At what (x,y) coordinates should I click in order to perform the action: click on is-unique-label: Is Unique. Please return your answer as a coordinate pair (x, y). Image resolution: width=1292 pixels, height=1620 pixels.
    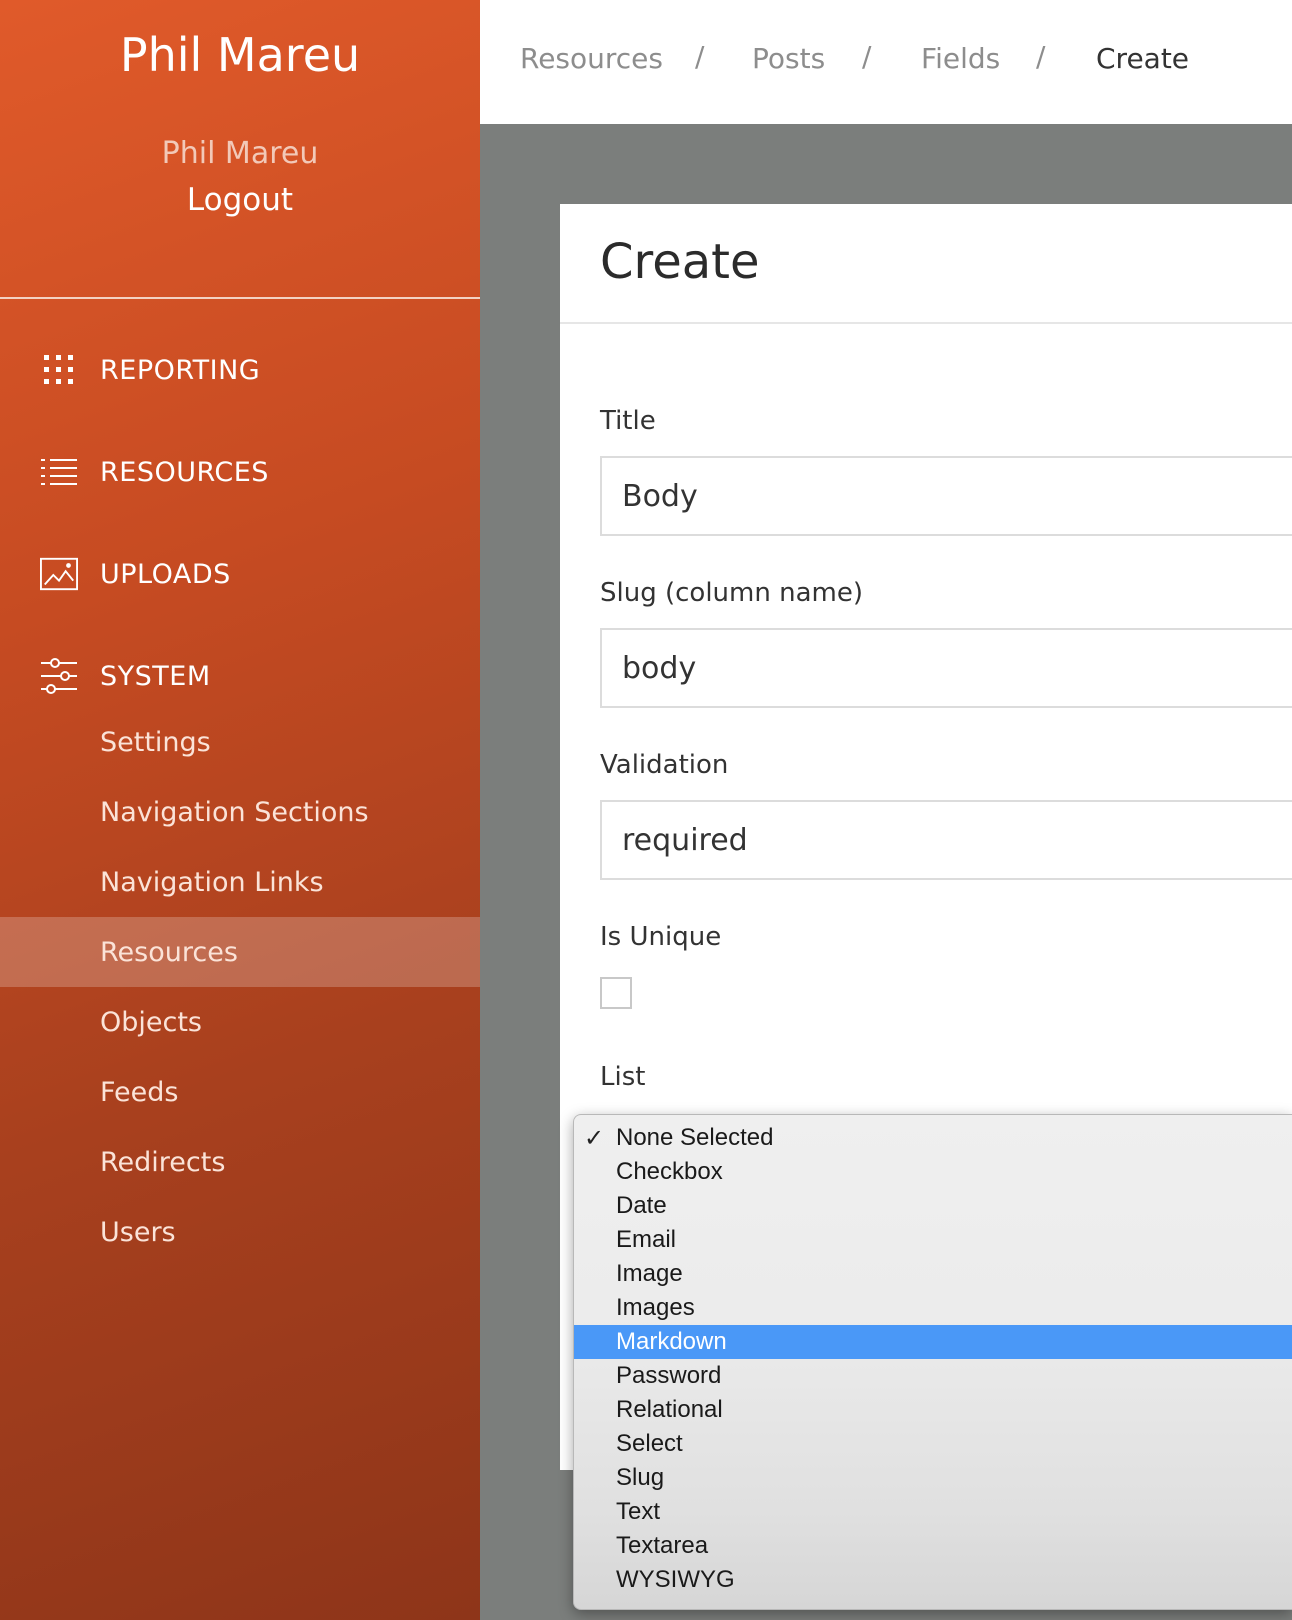
    Looking at the image, I should click on (661, 937).